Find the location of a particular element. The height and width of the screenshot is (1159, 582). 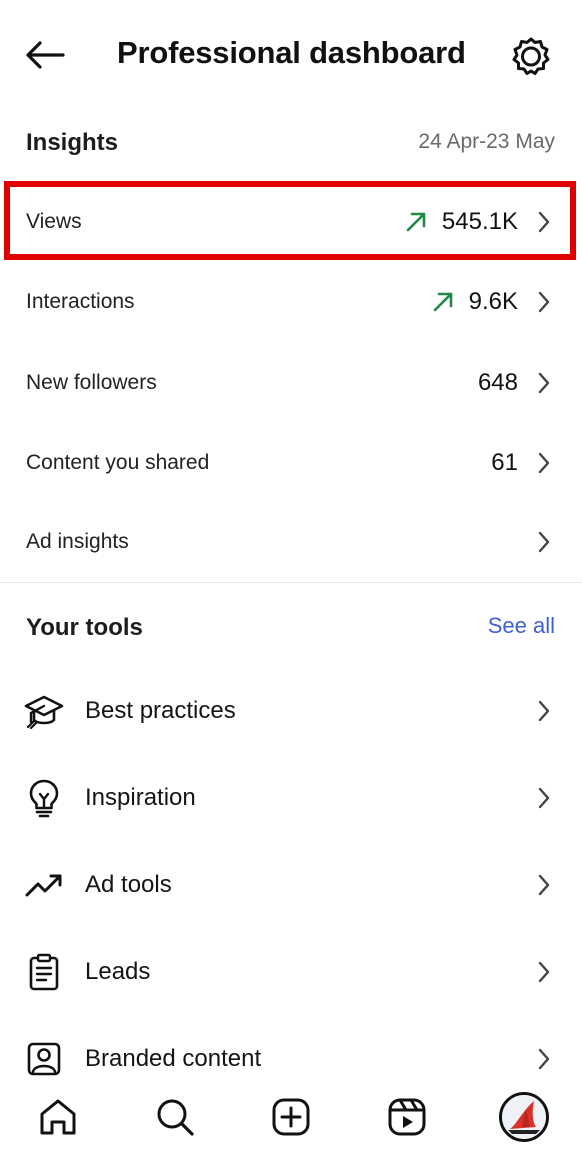

create-icon is located at coordinates (291, 1117).